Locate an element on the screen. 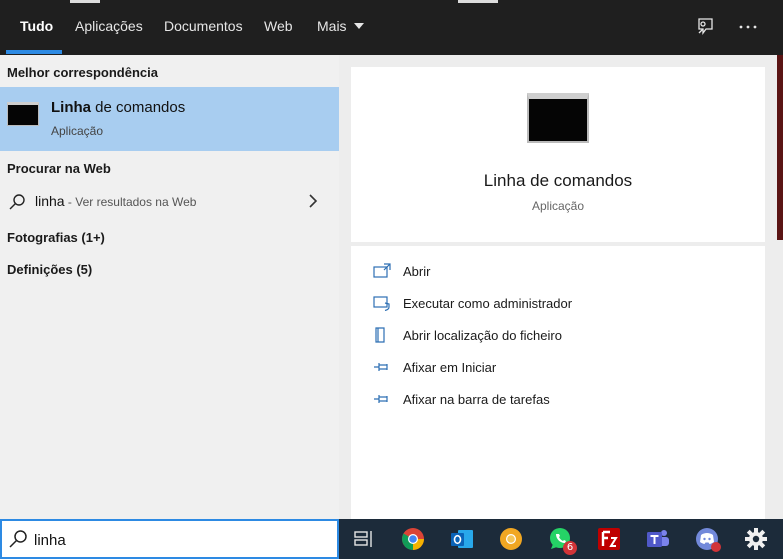 The height and width of the screenshot is (559, 783). photos-category: Fotografias (1+) is located at coordinates (56, 237).